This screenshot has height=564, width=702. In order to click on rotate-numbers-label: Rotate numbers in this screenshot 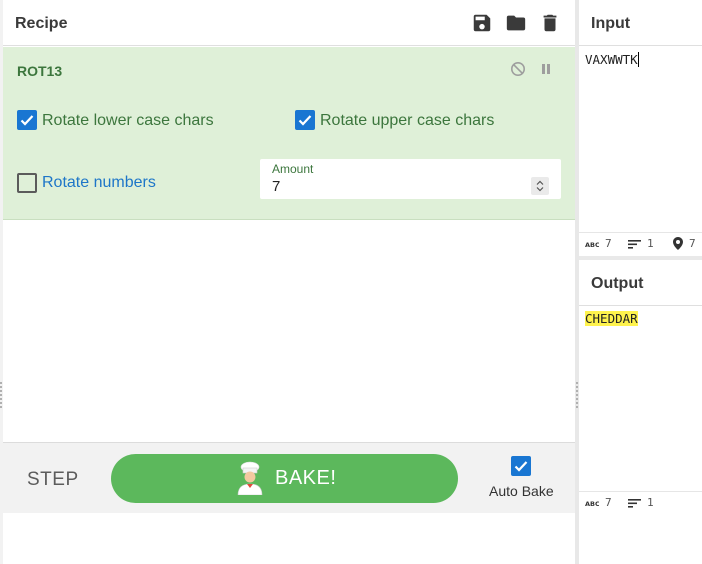, I will do `click(99, 182)`.